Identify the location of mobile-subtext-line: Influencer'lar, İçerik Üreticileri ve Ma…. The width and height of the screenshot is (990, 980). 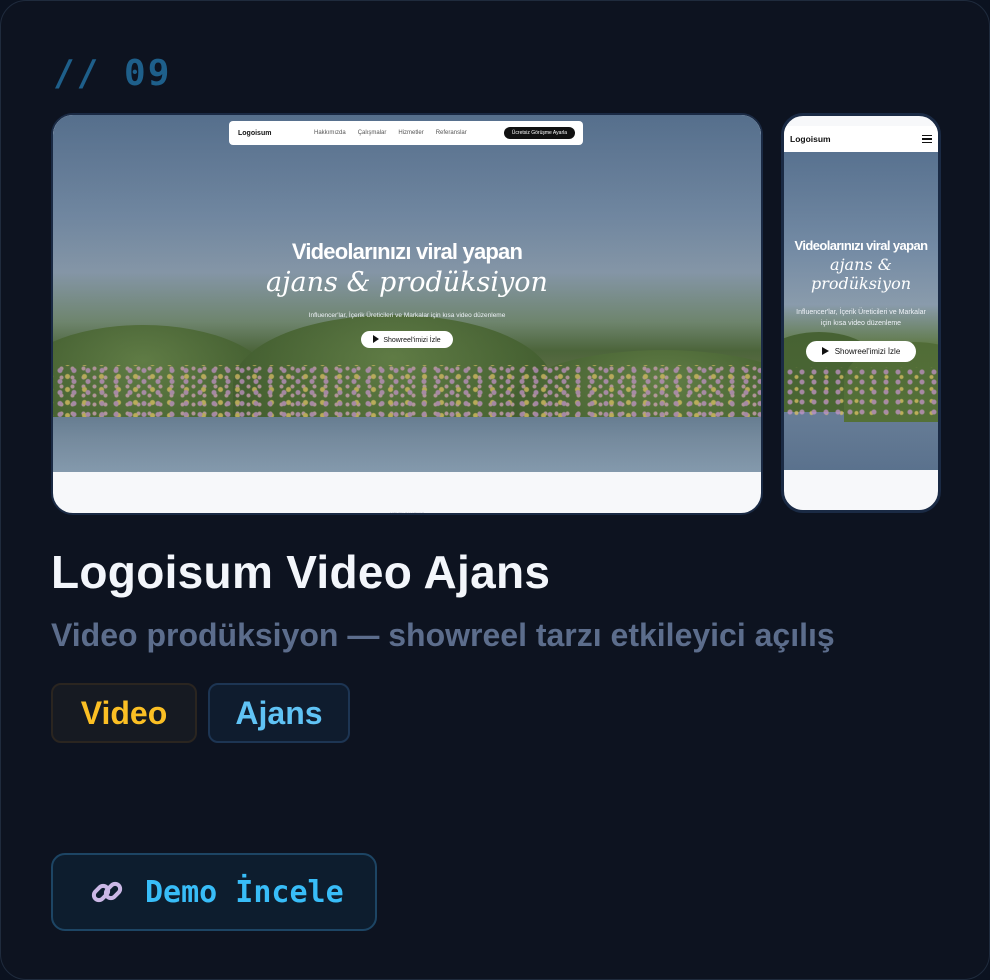
(861, 312).